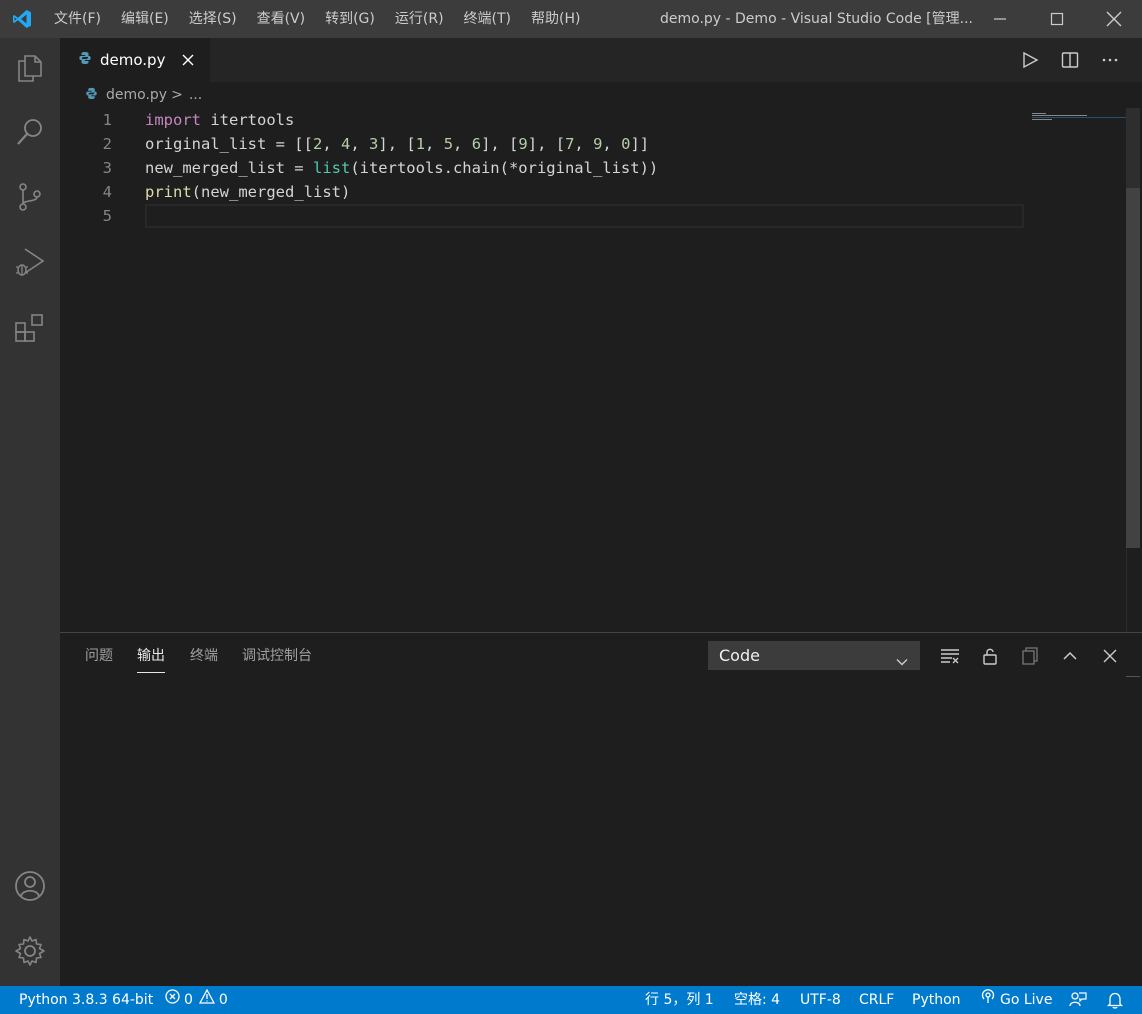 Image resolution: width=1142 pixels, height=1014 pixels. I want to click on editor-scrollbar-viewport, so click(1133, 148).